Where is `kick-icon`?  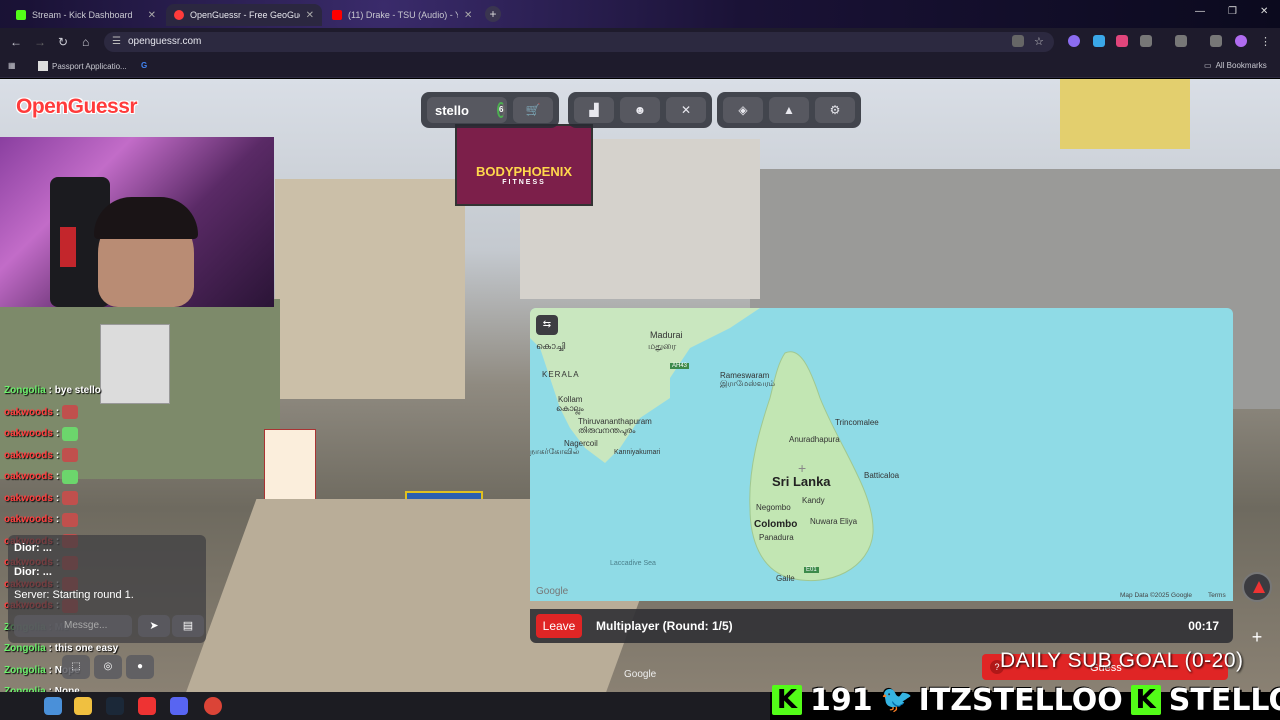 kick-icon is located at coordinates (21, 15).